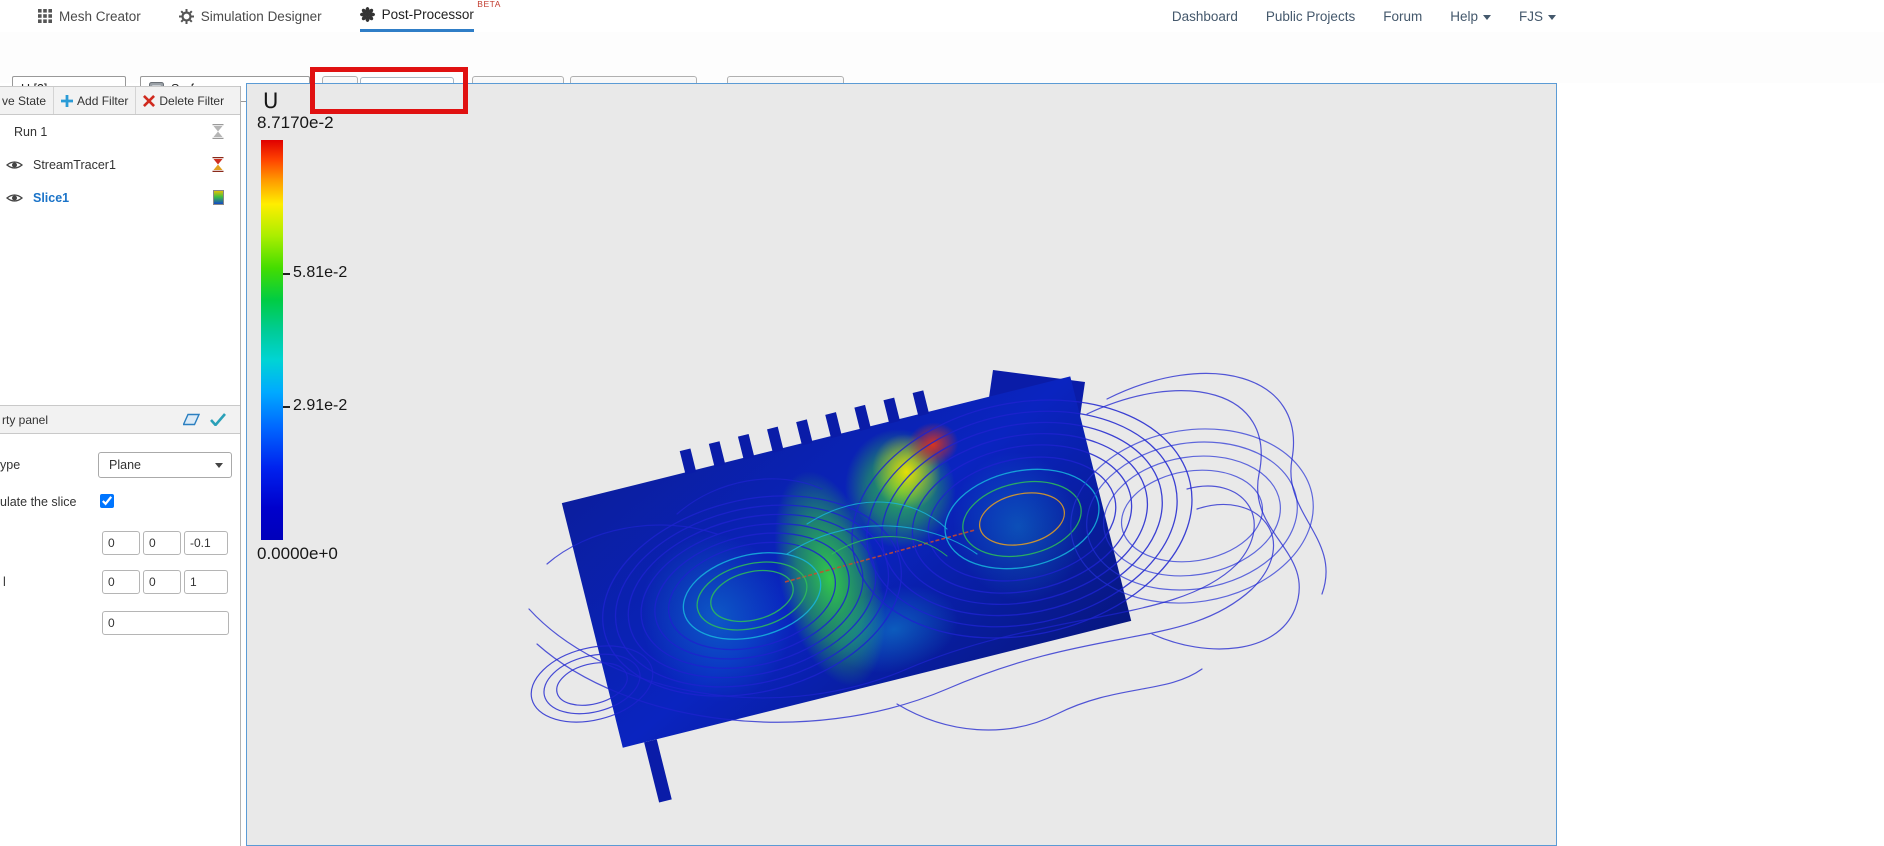  What do you see at coordinates (192, 100) in the screenshot?
I see `delete-filter-label: Delete Filter` at bounding box center [192, 100].